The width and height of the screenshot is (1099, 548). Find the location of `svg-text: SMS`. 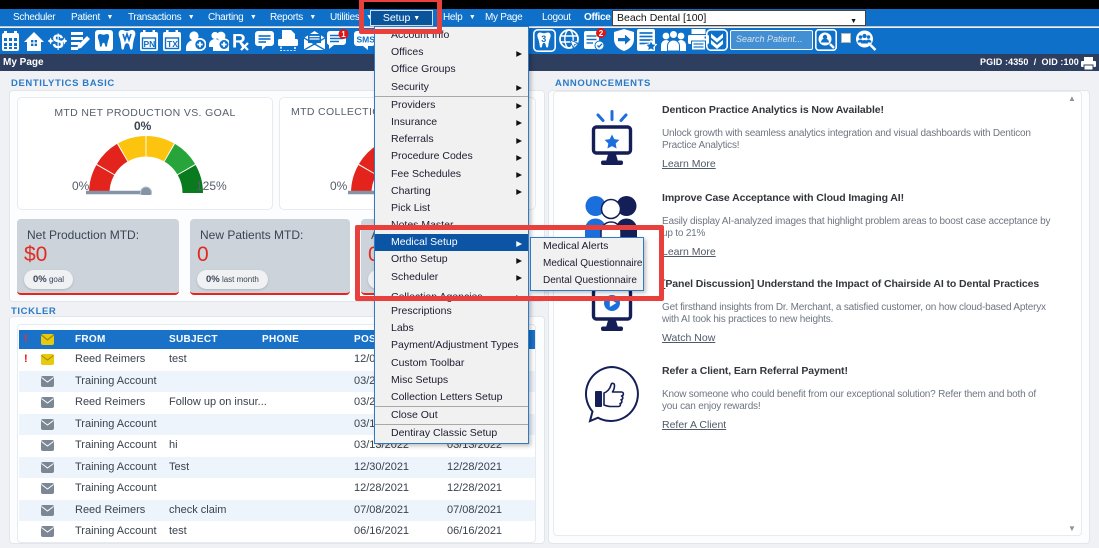

svg-text: SMS is located at coordinates (366, 40).